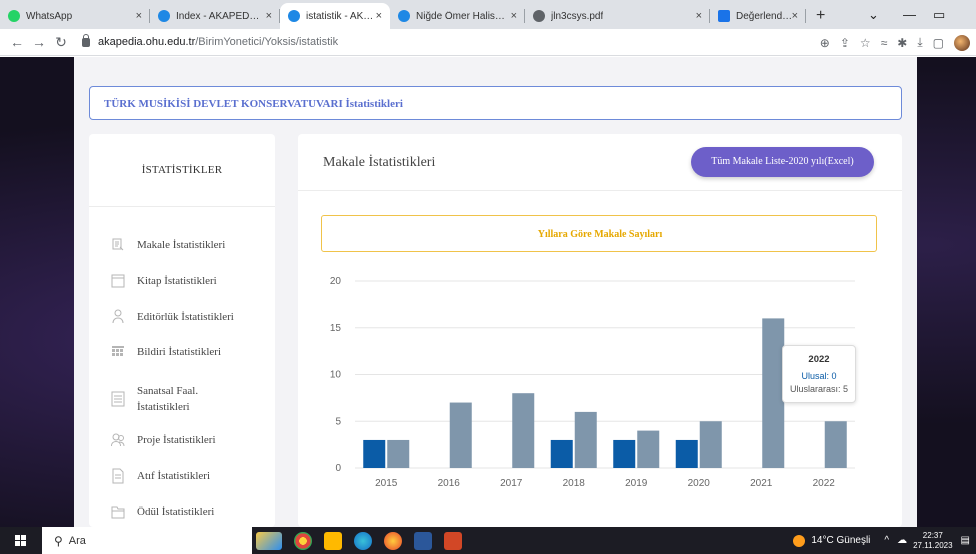 The image size is (976, 554). What do you see at coordinates (333, 540) in the screenshot?
I see `file-explorer-icon` at bounding box center [333, 540].